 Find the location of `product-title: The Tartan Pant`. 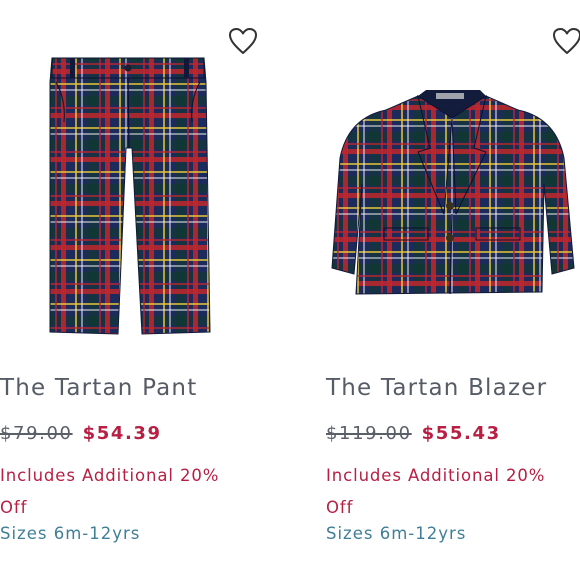

product-title: The Tartan Pant is located at coordinates (98, 388).